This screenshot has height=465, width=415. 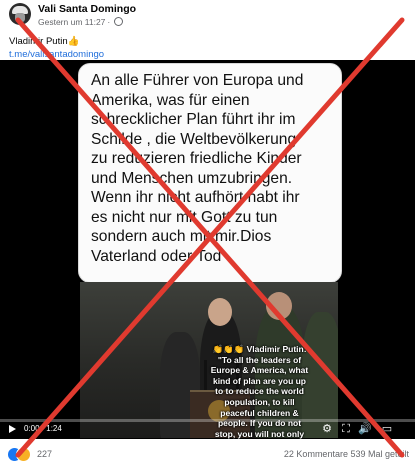 I want to click on gear-icon: ⚙, so click(x=327, y=429).